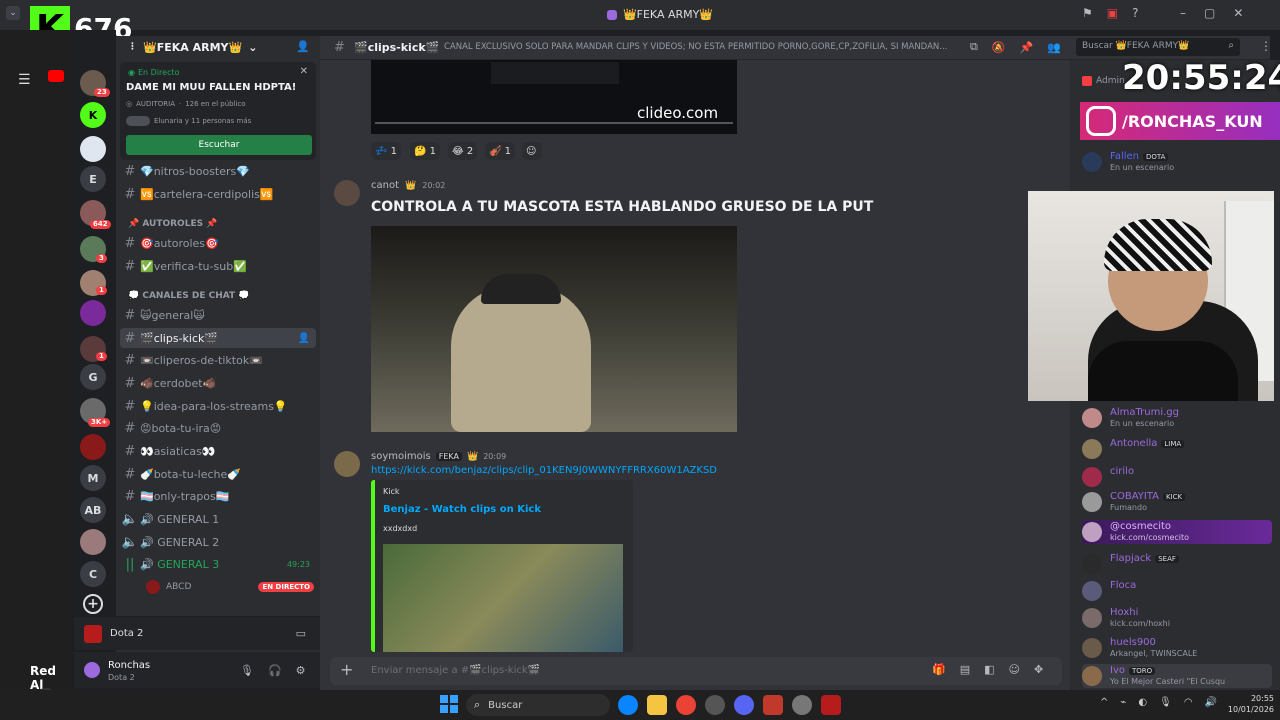  I want to click on sticker-icon: ◧, so click(989, 669).